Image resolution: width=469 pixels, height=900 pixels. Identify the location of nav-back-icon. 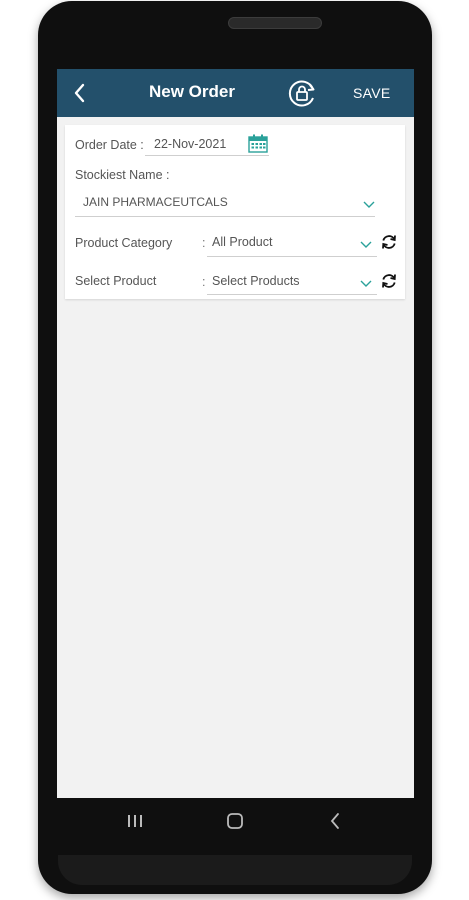
(334, 821).